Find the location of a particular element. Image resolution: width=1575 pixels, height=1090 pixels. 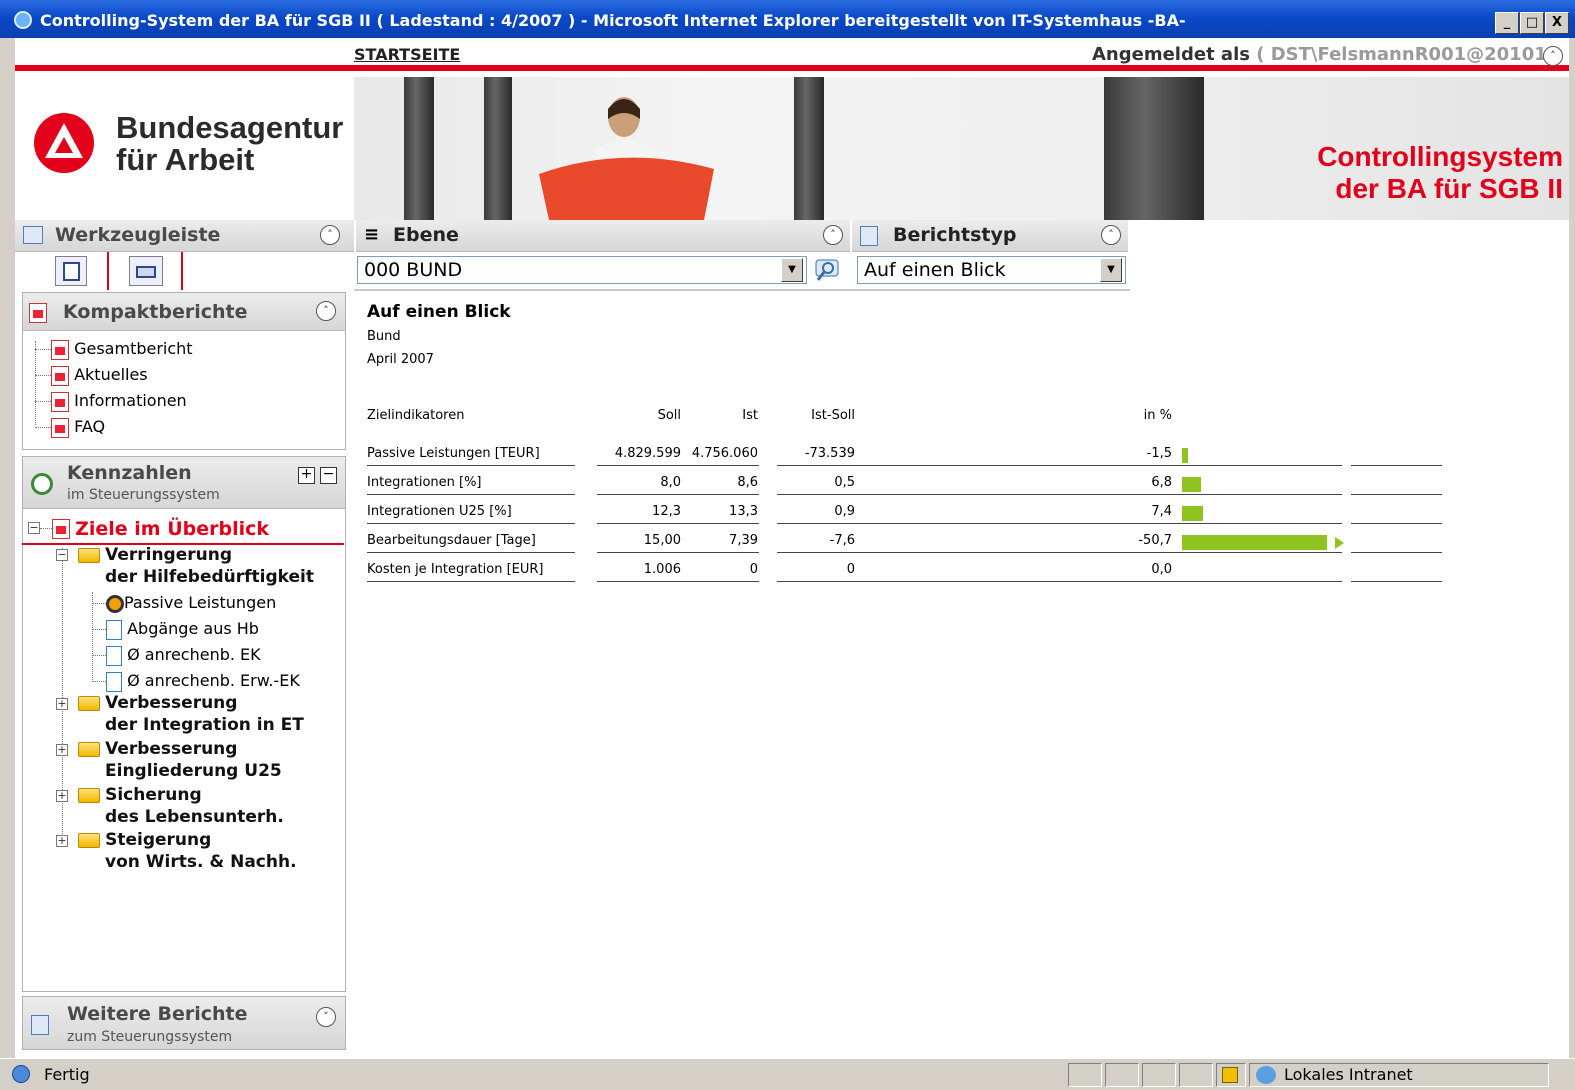

tree-group-label-line2: der Integration in ET is located at coordinates (204, 725).